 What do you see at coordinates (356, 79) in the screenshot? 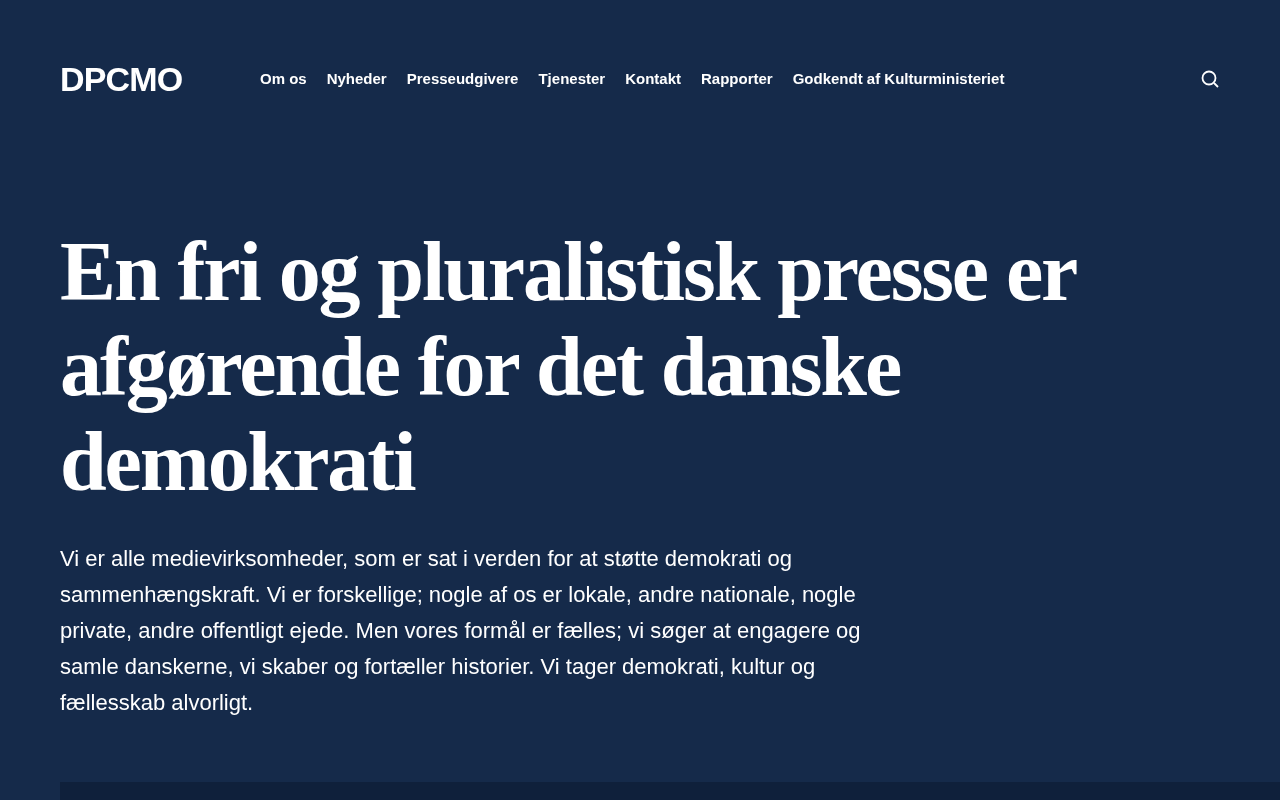
I see `nav-link: Nyheder` at bounding box center [356, 79].